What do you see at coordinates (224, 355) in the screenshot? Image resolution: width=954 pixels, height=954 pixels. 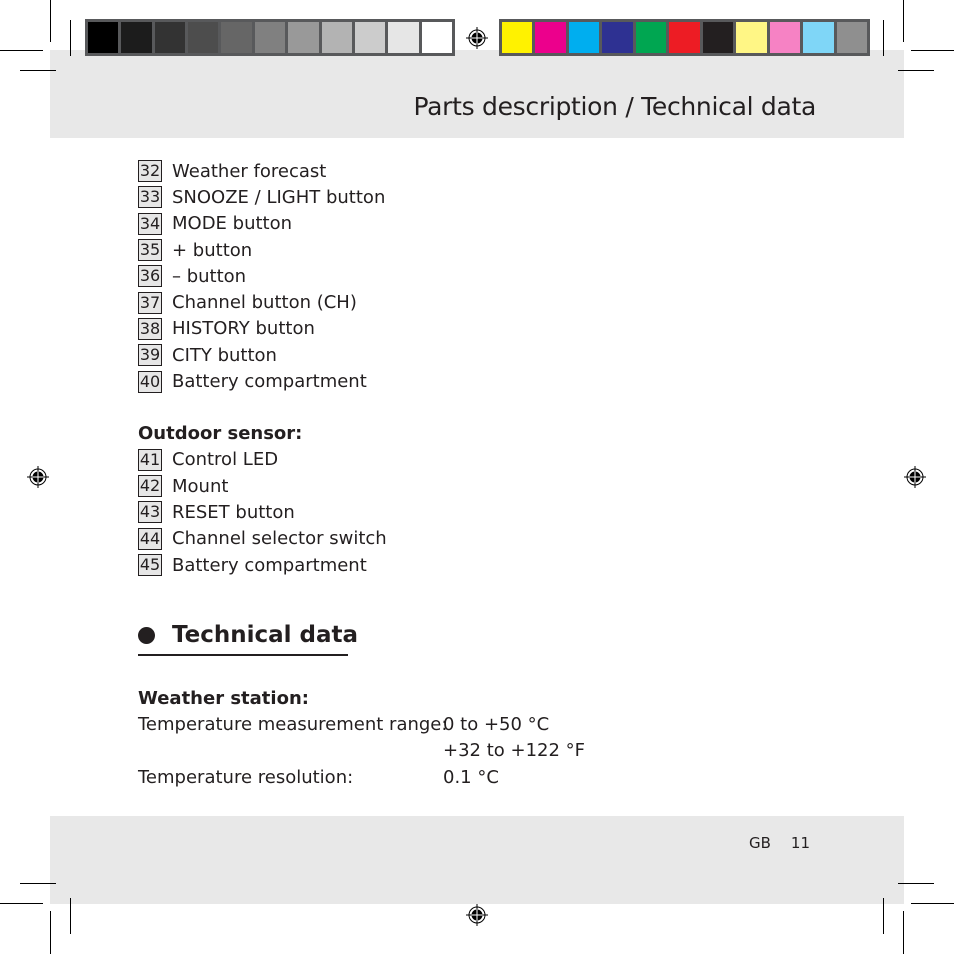 I see `part-label: CITY button` at bounding box center [224, 355].